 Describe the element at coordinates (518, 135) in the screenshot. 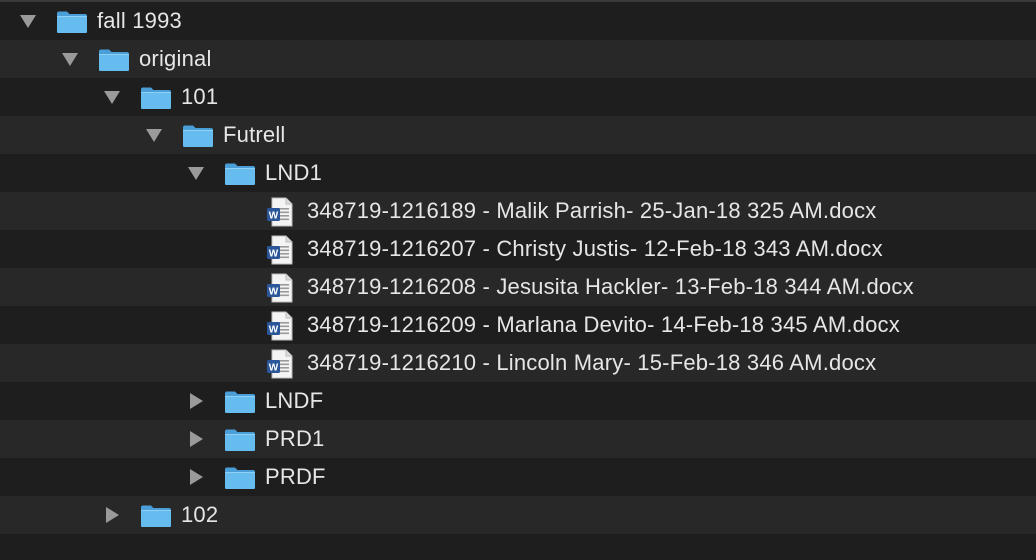

I see `tree-row-futrell: Futrell` at that location.